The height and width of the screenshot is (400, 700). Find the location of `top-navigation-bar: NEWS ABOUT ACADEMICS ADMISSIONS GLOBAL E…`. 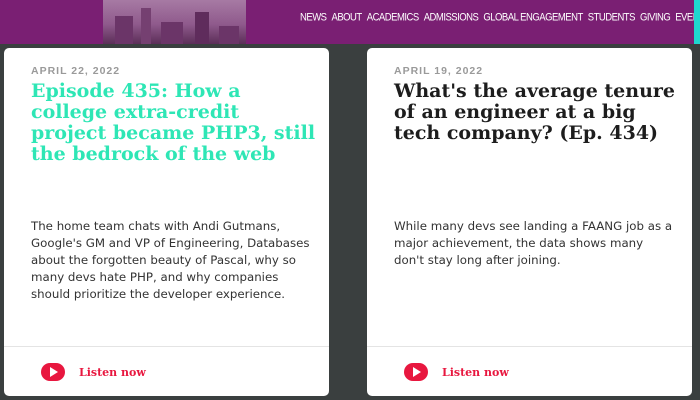

top-navigation-bar: NEWS ABOUT ACADEMICS ADMISSIONS GLOBAL E… is located at coordinates (350, 22).